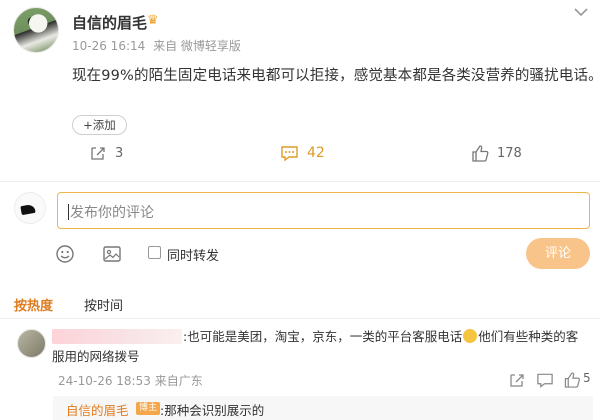 The height and width of the screenshot is (420, 600). Describe the element at coordinates (103, 304) in the screenshot. I see `sort-by-time-tab: 按时间` at that location.